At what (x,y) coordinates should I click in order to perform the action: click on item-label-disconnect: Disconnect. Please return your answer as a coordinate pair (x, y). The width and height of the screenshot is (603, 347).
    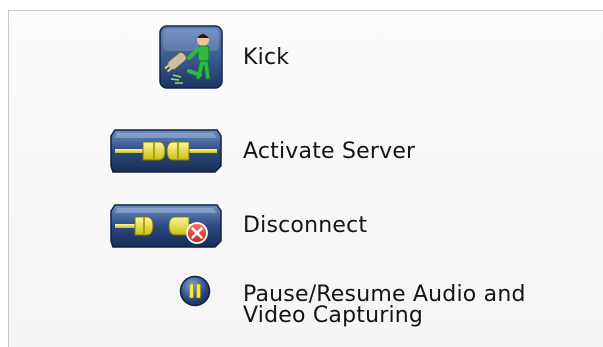
    Looking at the image, I should click on (305, 225).